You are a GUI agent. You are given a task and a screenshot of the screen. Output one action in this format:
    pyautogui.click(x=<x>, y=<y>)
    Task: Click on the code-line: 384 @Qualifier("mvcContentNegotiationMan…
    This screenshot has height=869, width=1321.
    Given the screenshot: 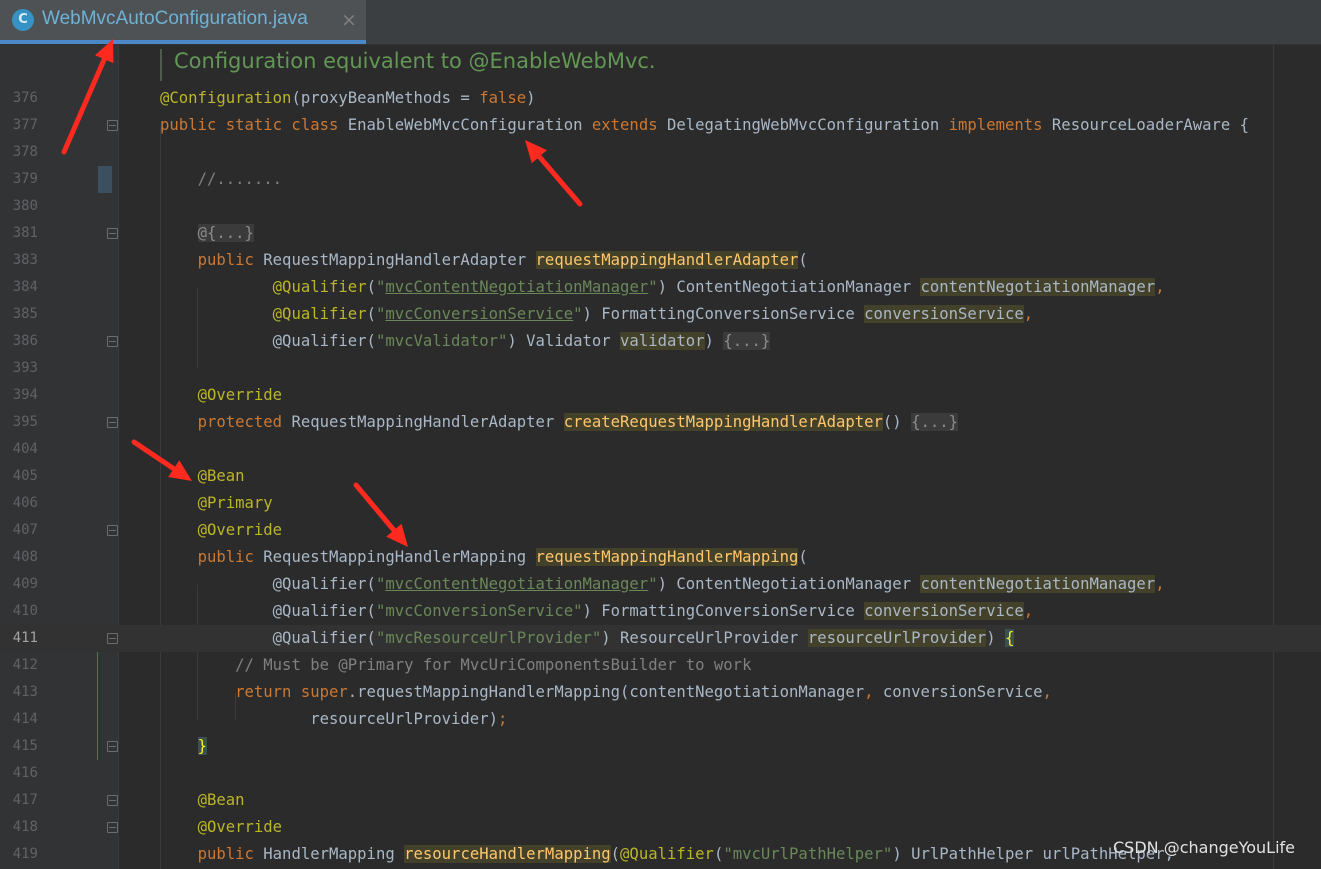 What is the action you would take?
    pyautogui.click(x=660, y=287)
    